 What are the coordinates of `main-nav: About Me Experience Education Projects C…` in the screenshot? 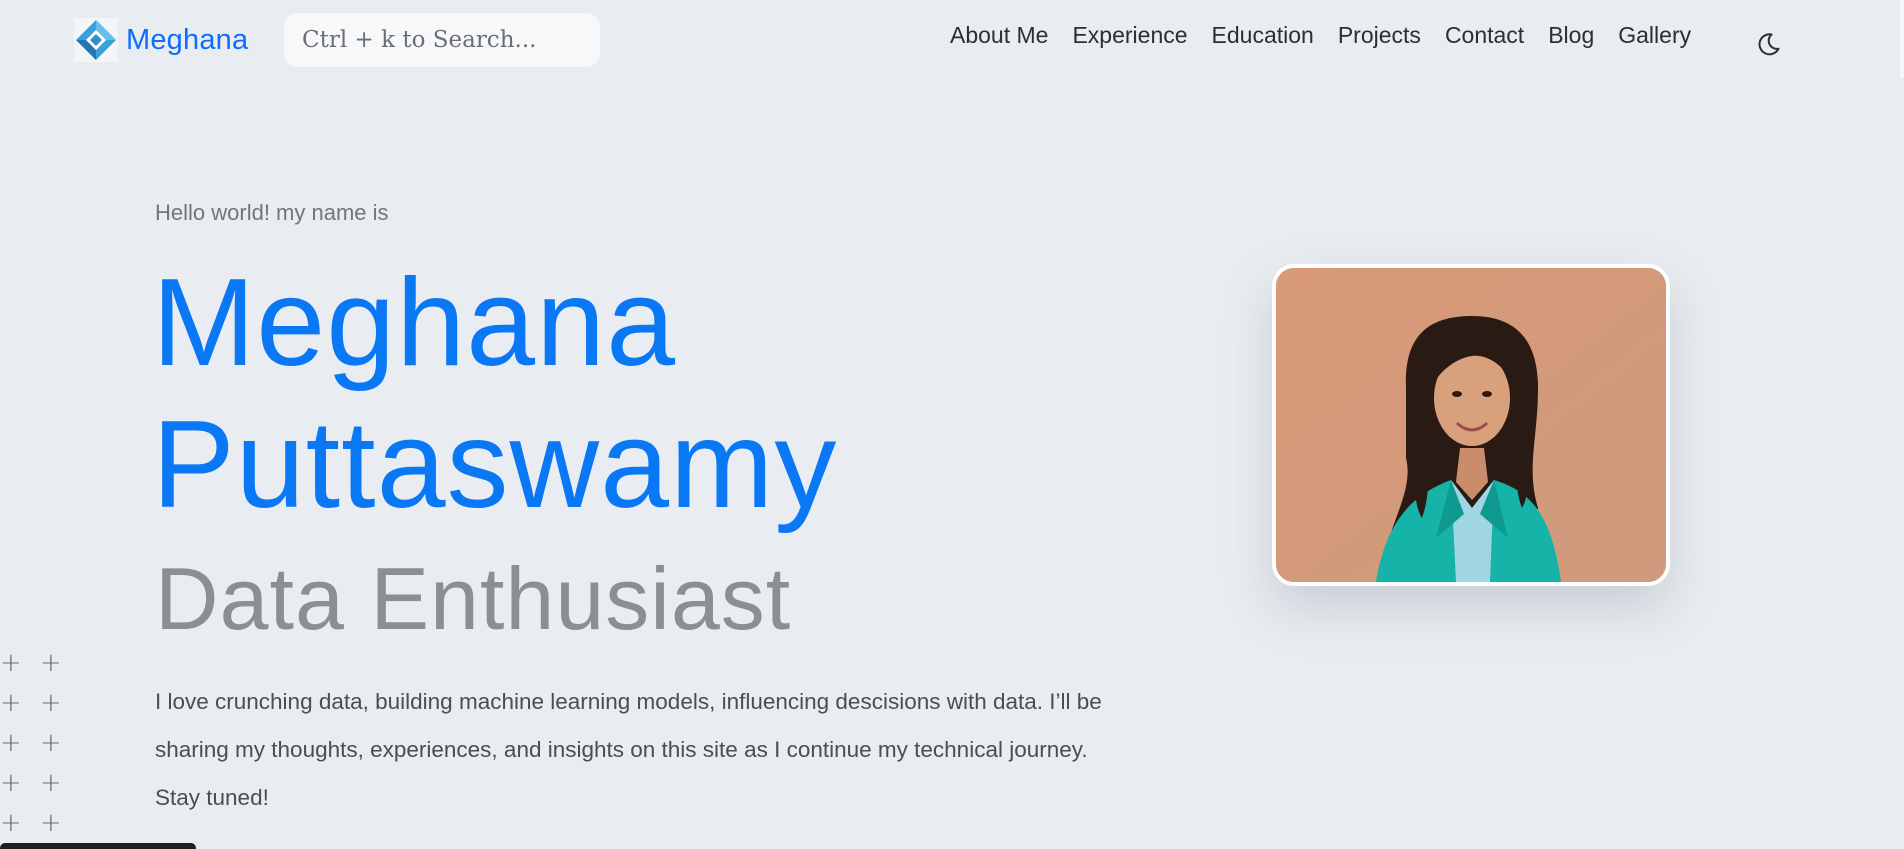 It's located at (1320, 35).